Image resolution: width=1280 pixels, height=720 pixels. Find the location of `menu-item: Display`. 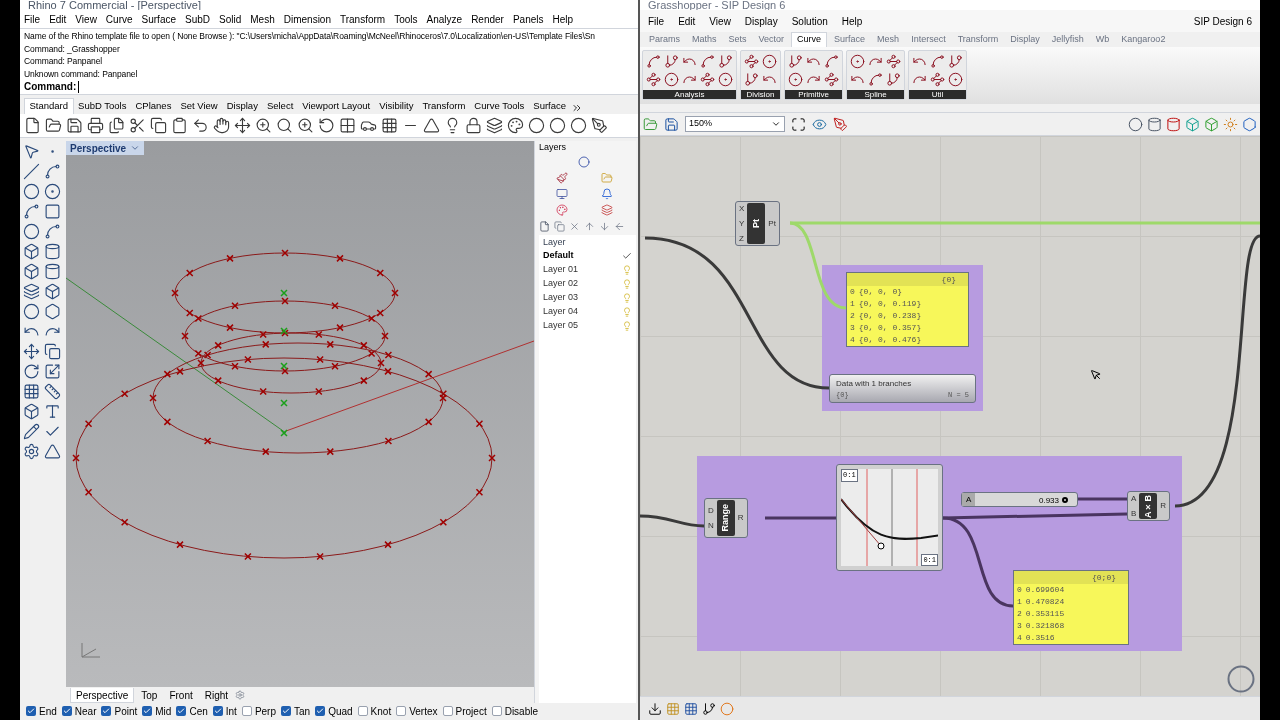

menu-item: Display is located at coordinates (761, 21).